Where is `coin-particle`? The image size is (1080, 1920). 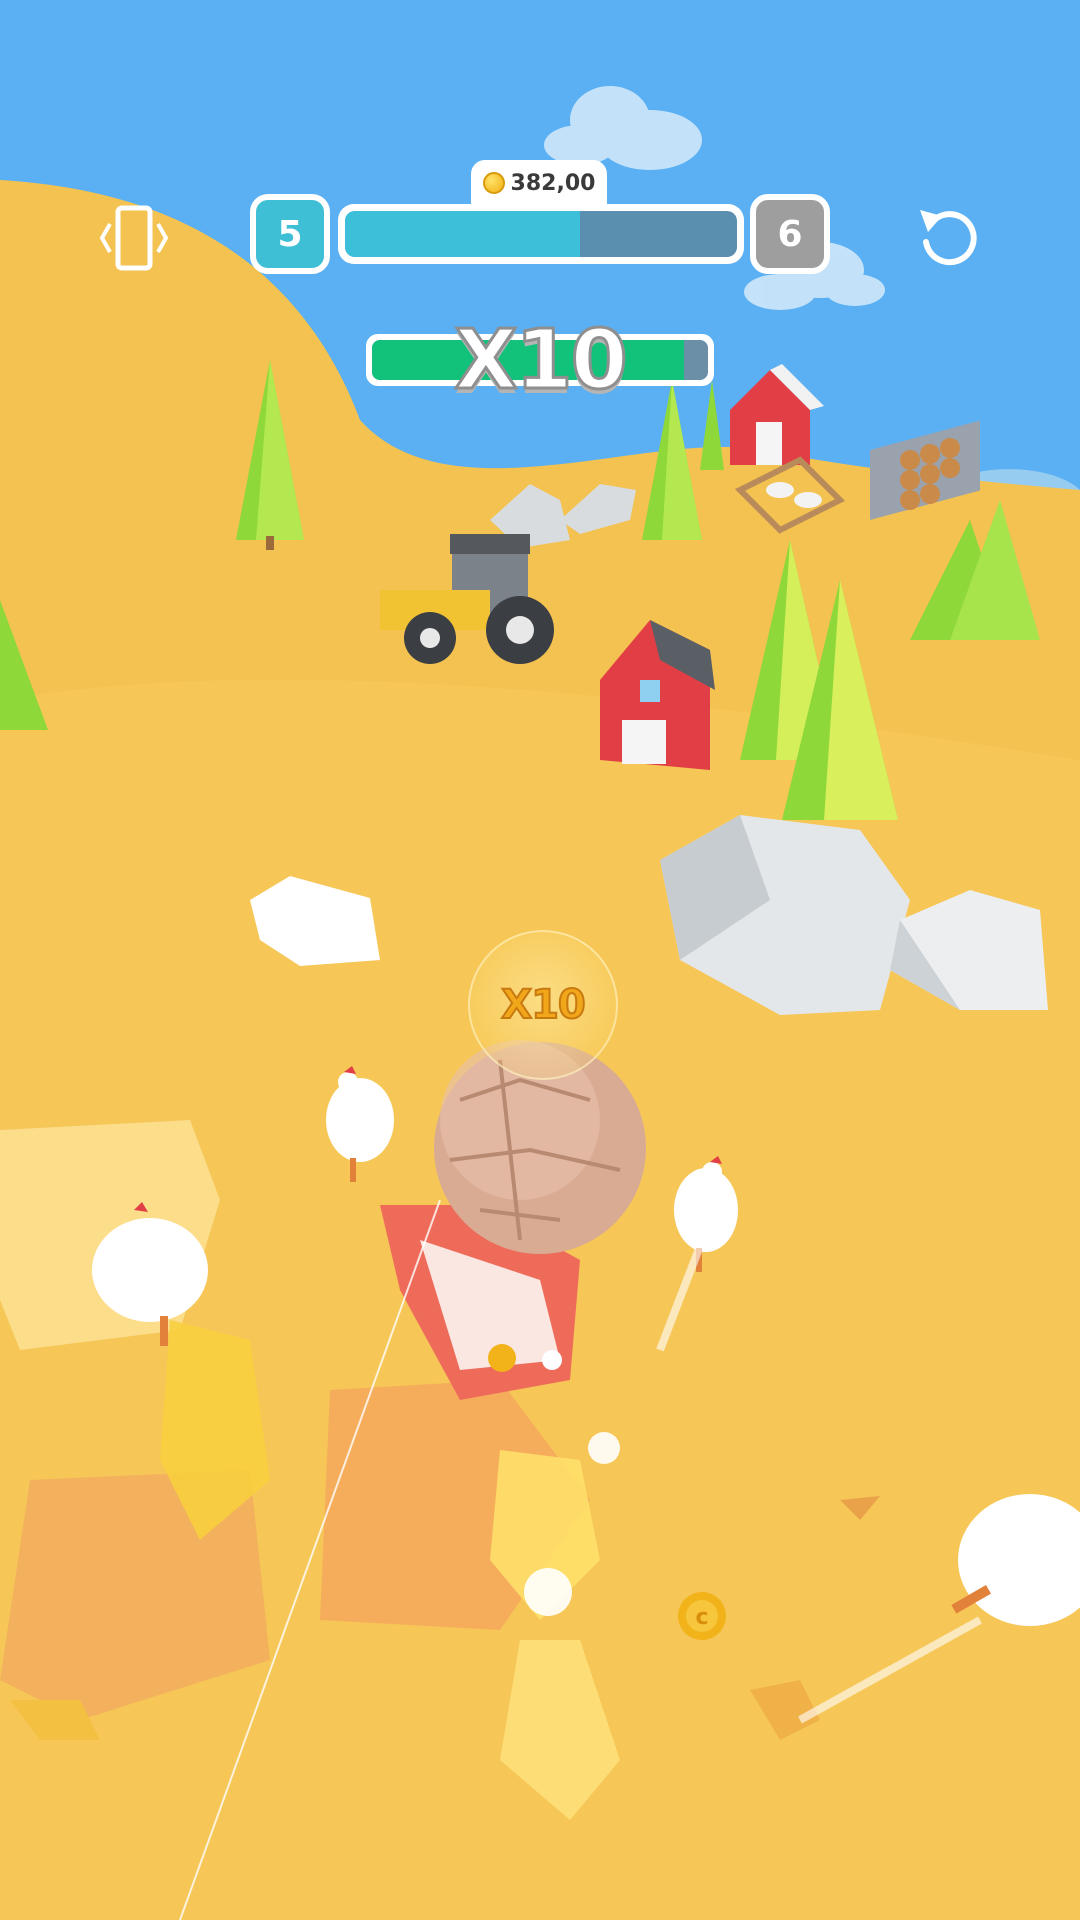 coin-particle is located at coordinates (502, 1358).